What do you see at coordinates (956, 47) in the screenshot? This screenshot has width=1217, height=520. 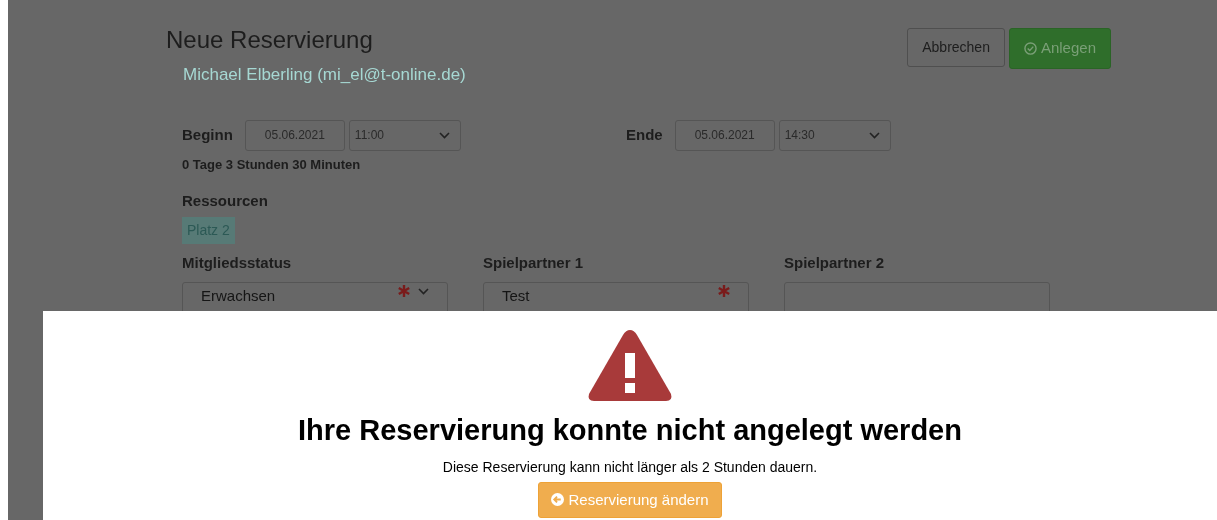 I see `cancel-button: Abbrechen` at bounding box center [956, 47].